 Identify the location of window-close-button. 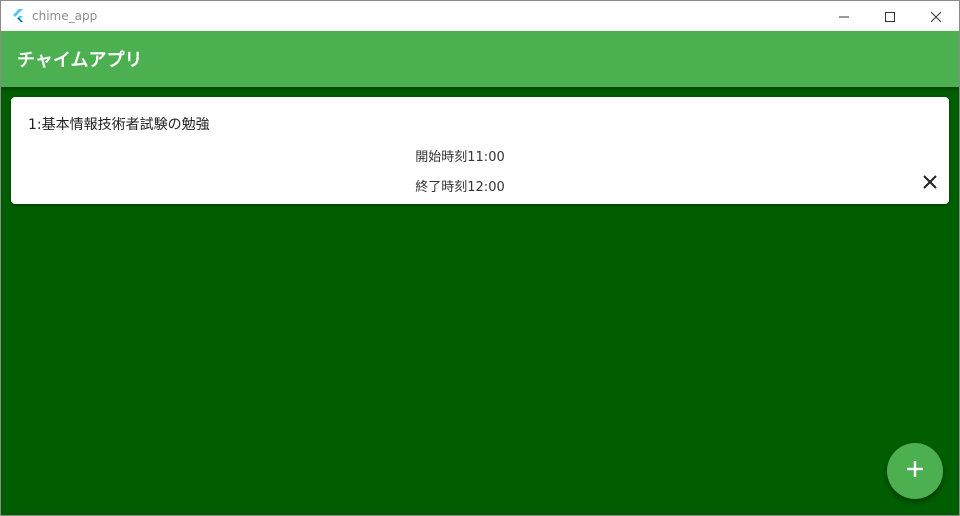
(936, 16).